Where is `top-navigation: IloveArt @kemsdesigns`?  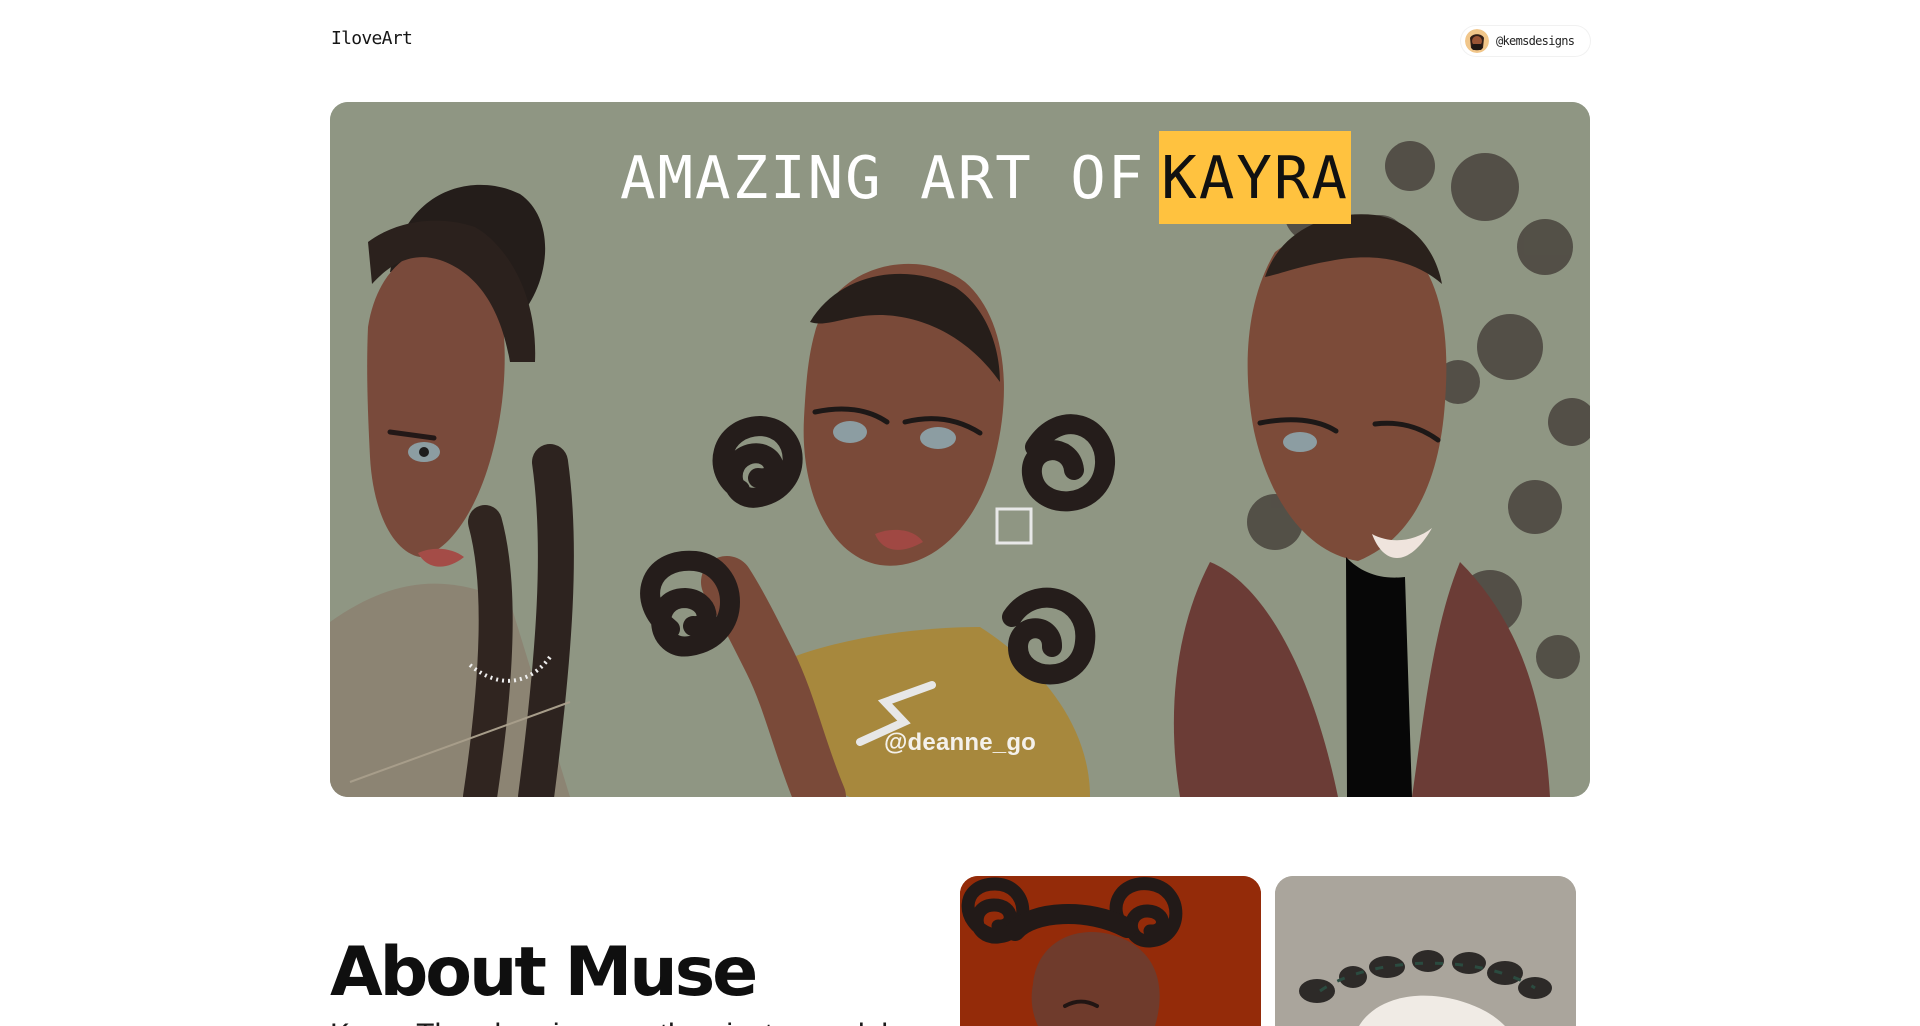
top-navigation: IloveArt @kemsdesigns is located at coordinates (960, 42).